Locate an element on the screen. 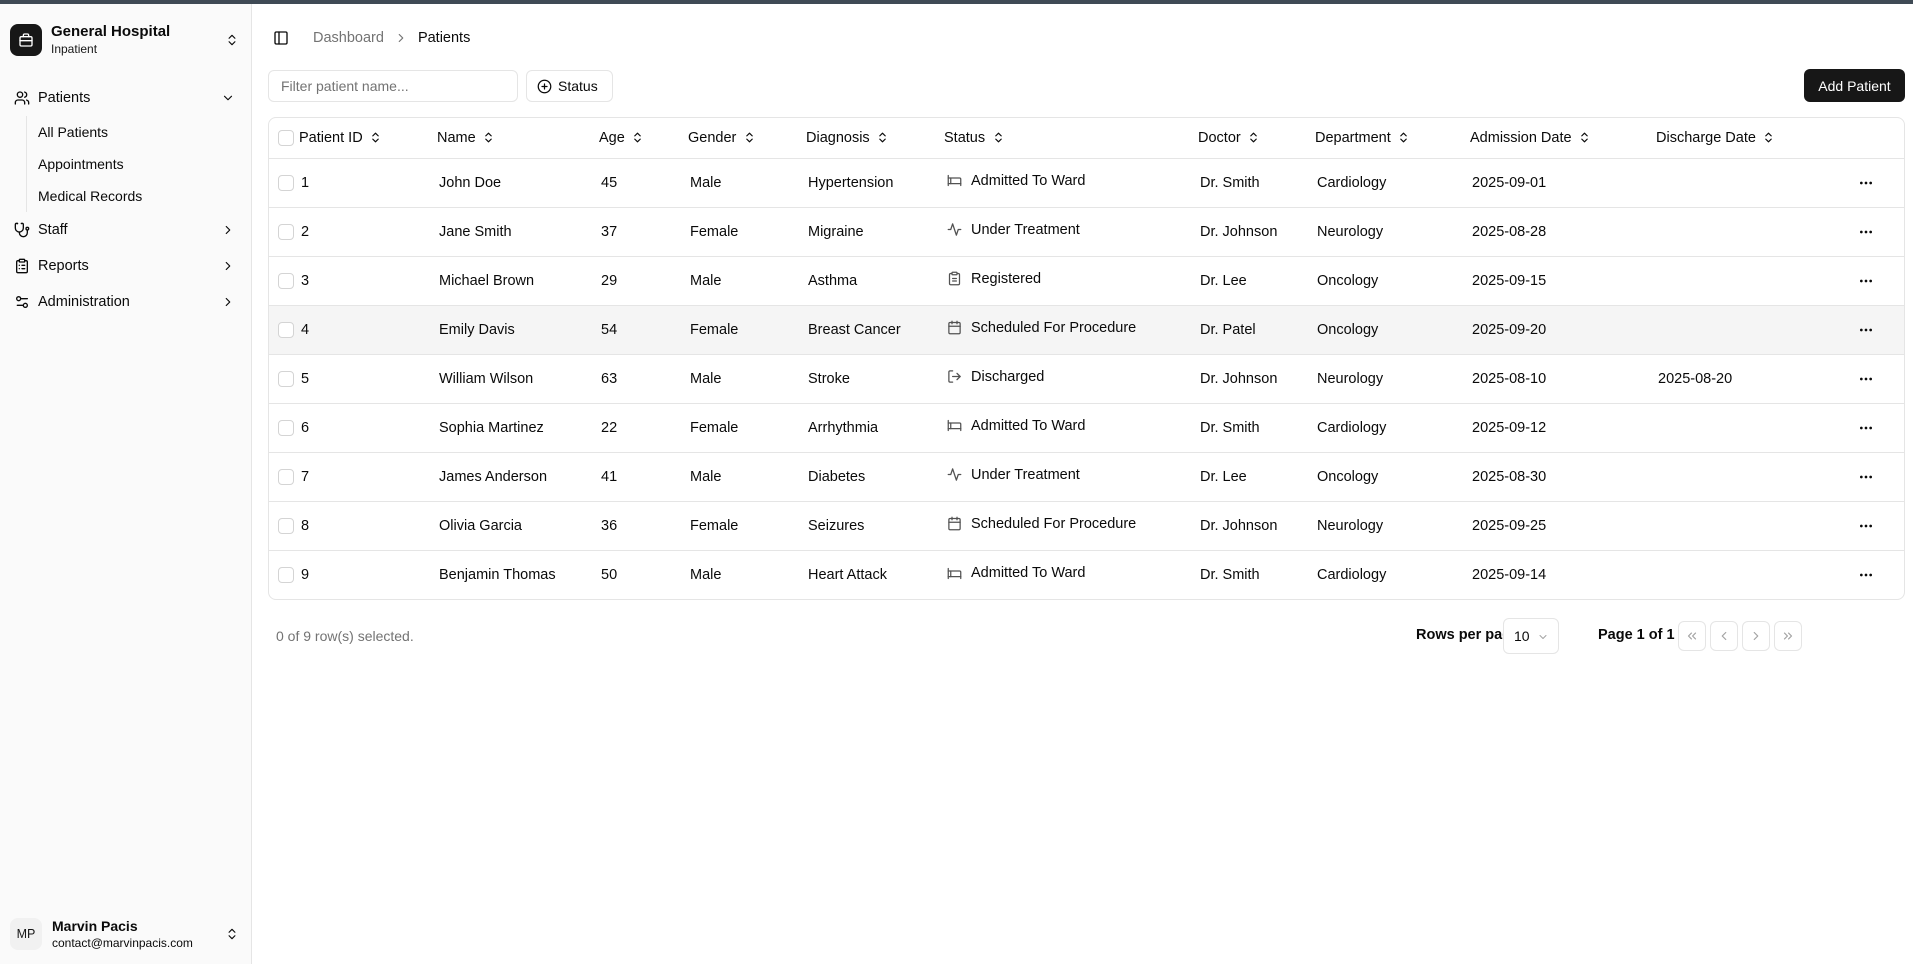  sidebar-item-label: Administration is located at coordinates (84, 302).